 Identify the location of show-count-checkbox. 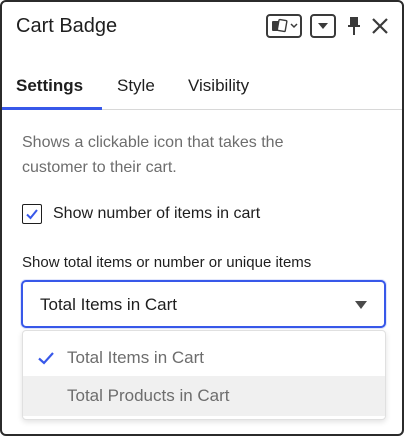
(32, 214).